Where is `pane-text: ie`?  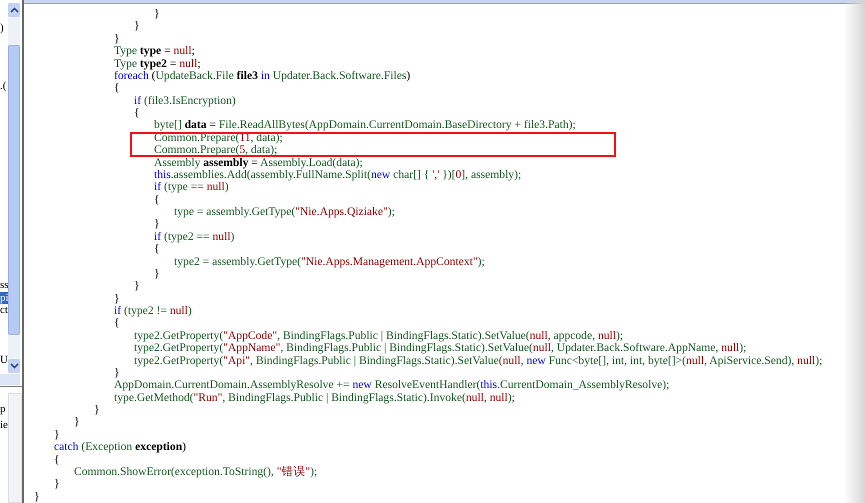
pane-text: ie is located at coordinates (4, 425).